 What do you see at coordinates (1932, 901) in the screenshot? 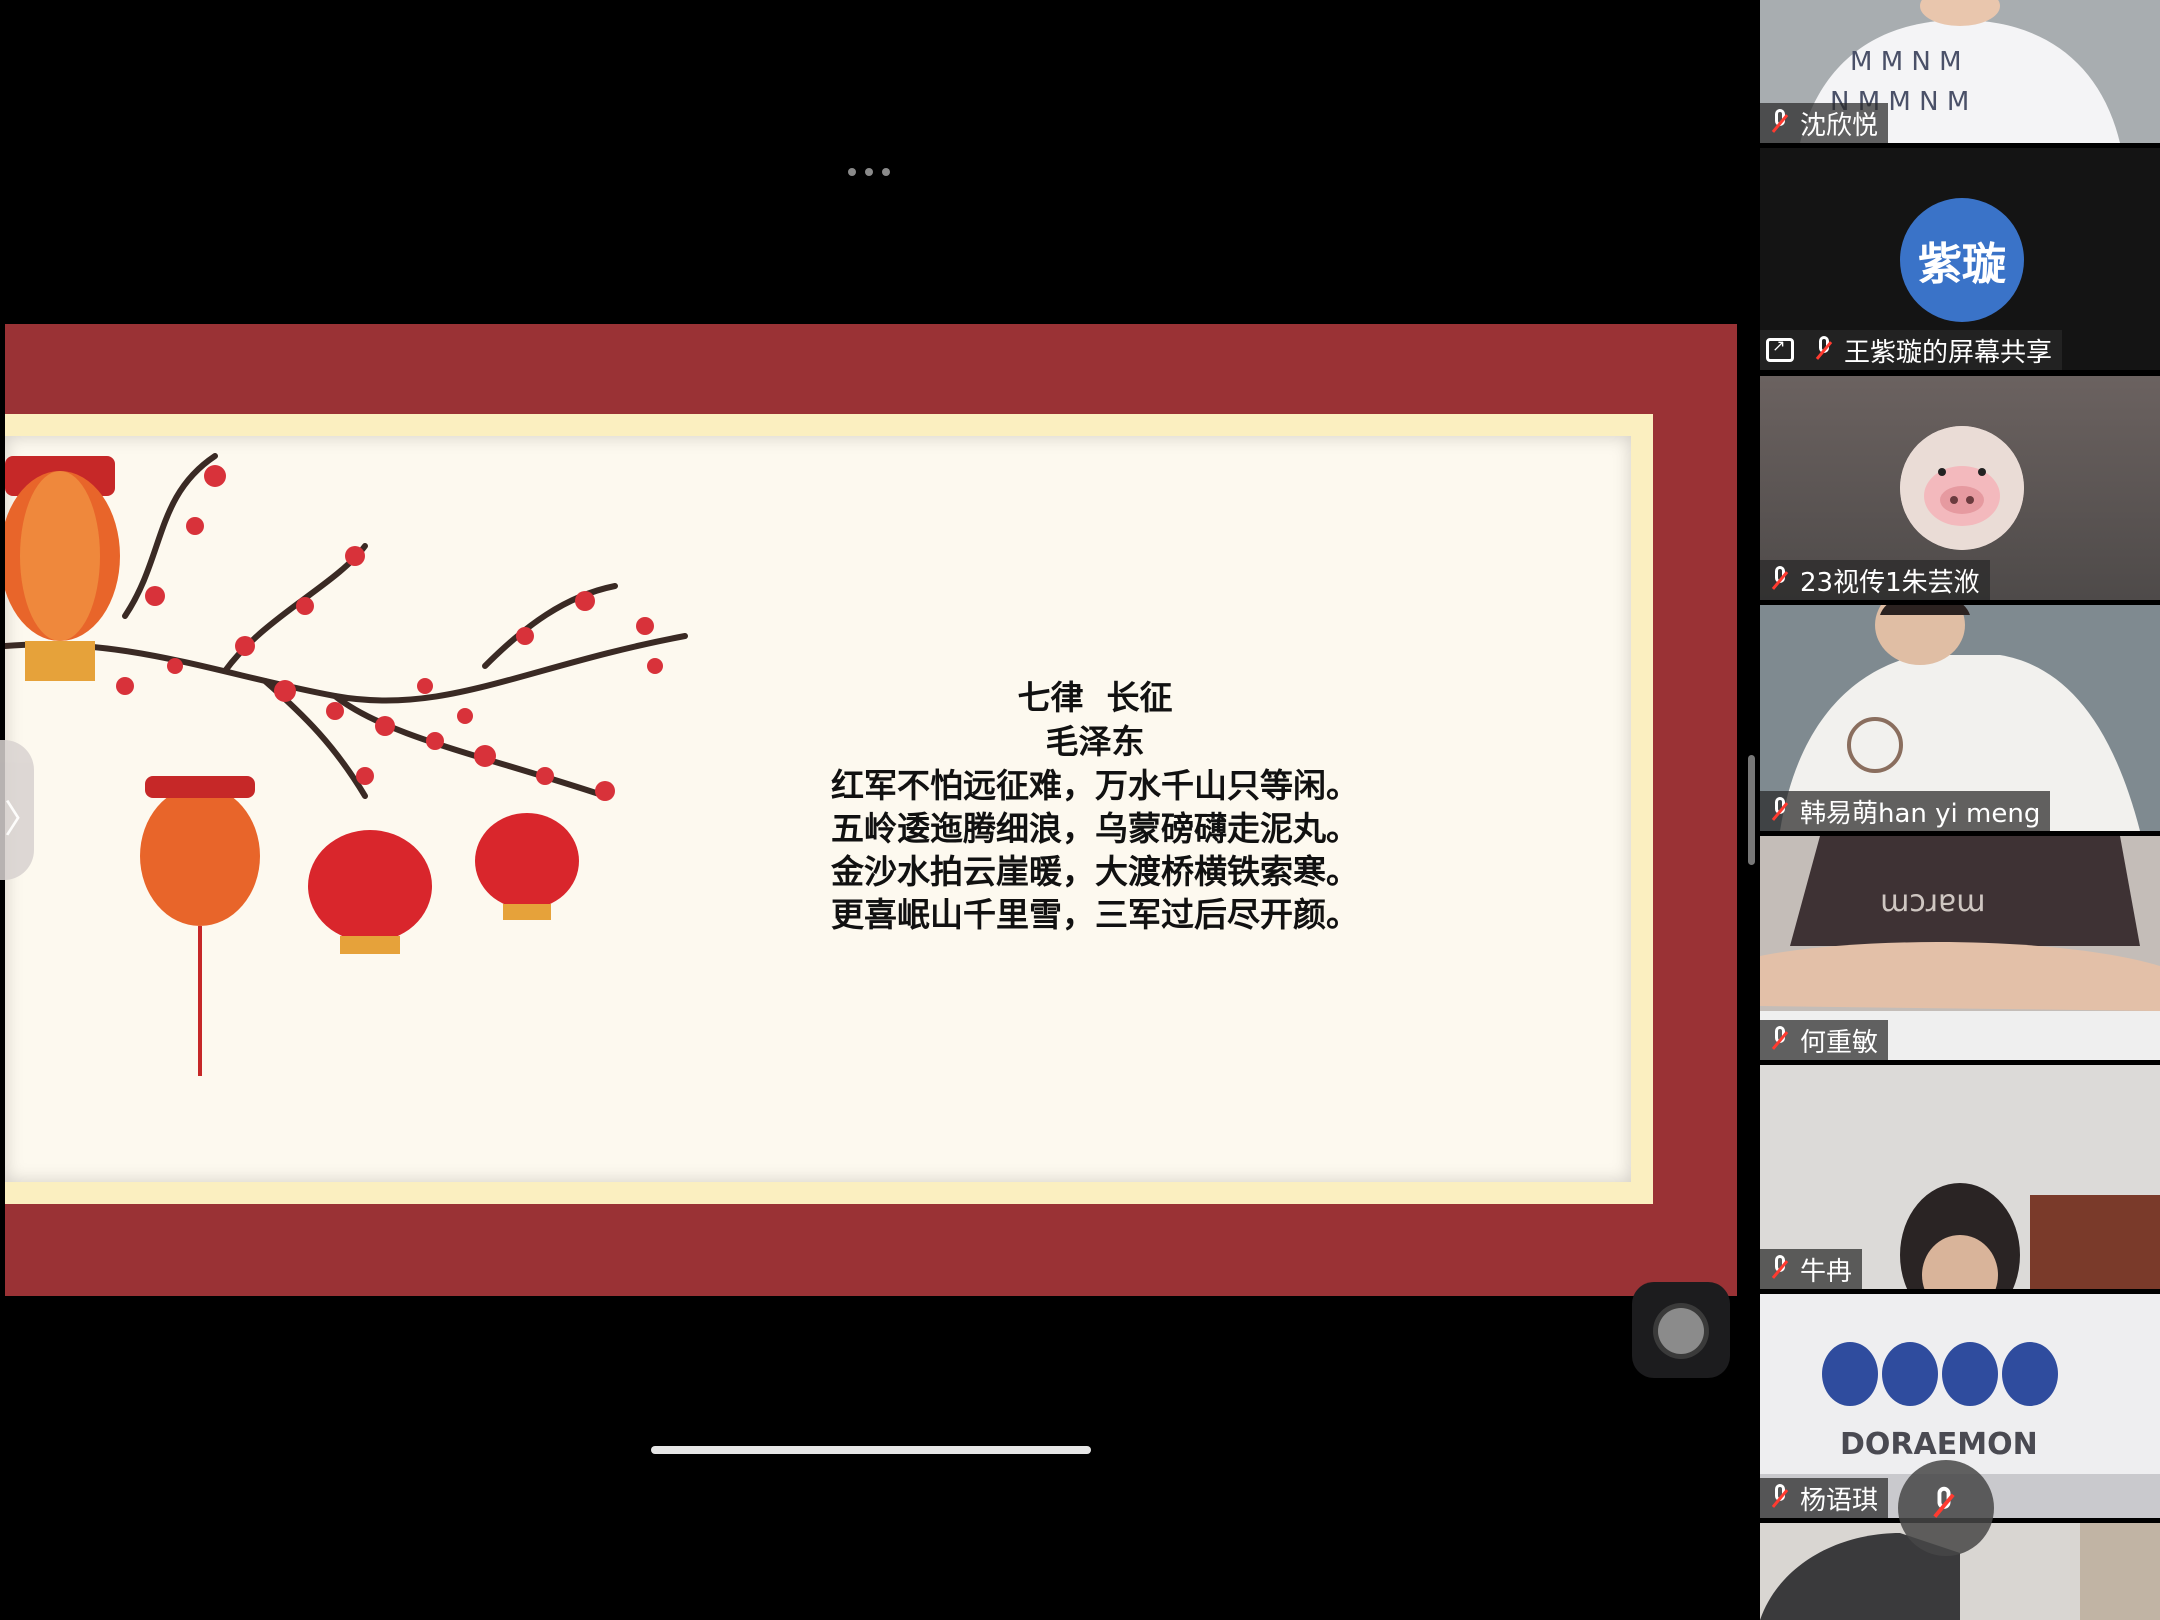
I see `svg-text: ɯɔɹɐɯ` at bounding box center [1932, 901].